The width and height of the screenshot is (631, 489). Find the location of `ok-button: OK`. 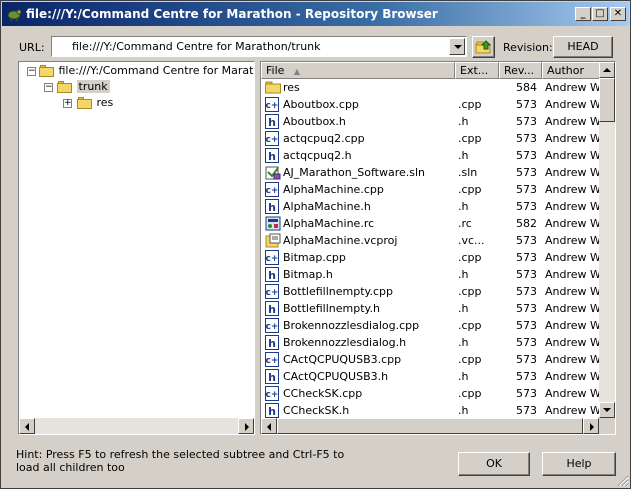

ok-button: OK is located at coordinates (494, 464).